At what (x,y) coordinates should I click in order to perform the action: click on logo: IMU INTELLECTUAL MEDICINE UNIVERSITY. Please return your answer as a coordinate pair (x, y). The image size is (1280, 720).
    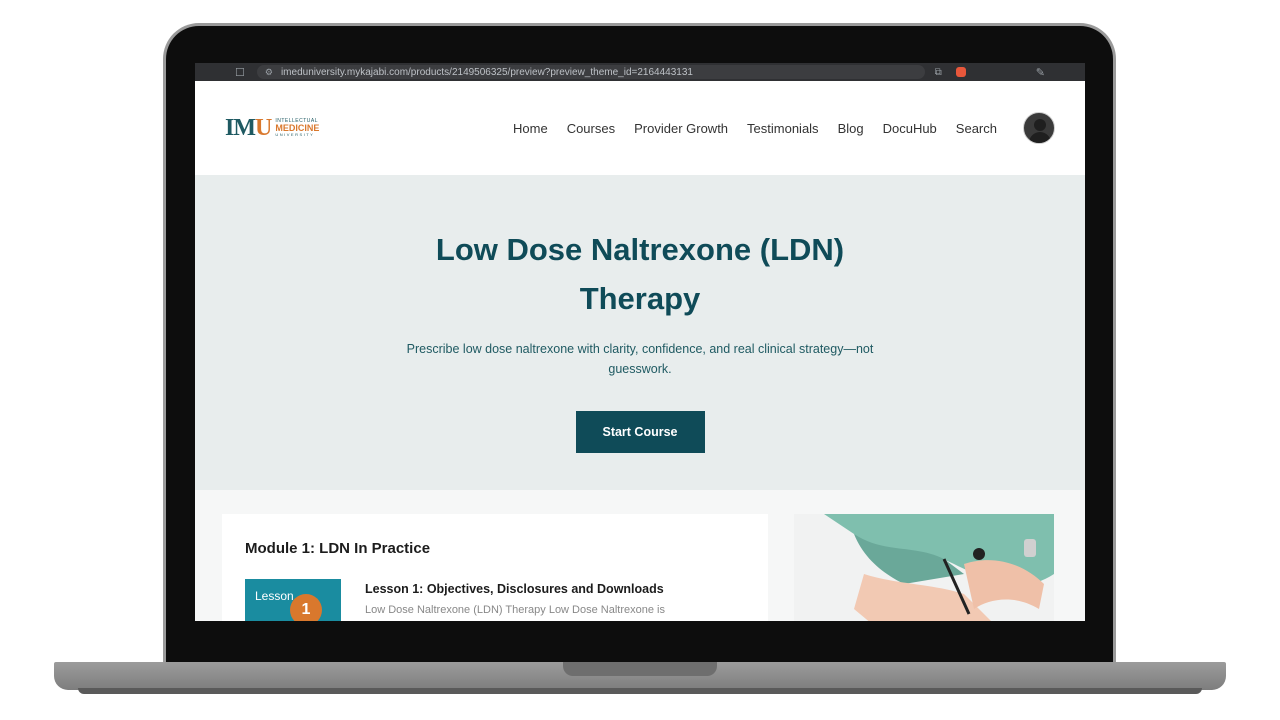
    Looking at the image, I should click on (272, 128).